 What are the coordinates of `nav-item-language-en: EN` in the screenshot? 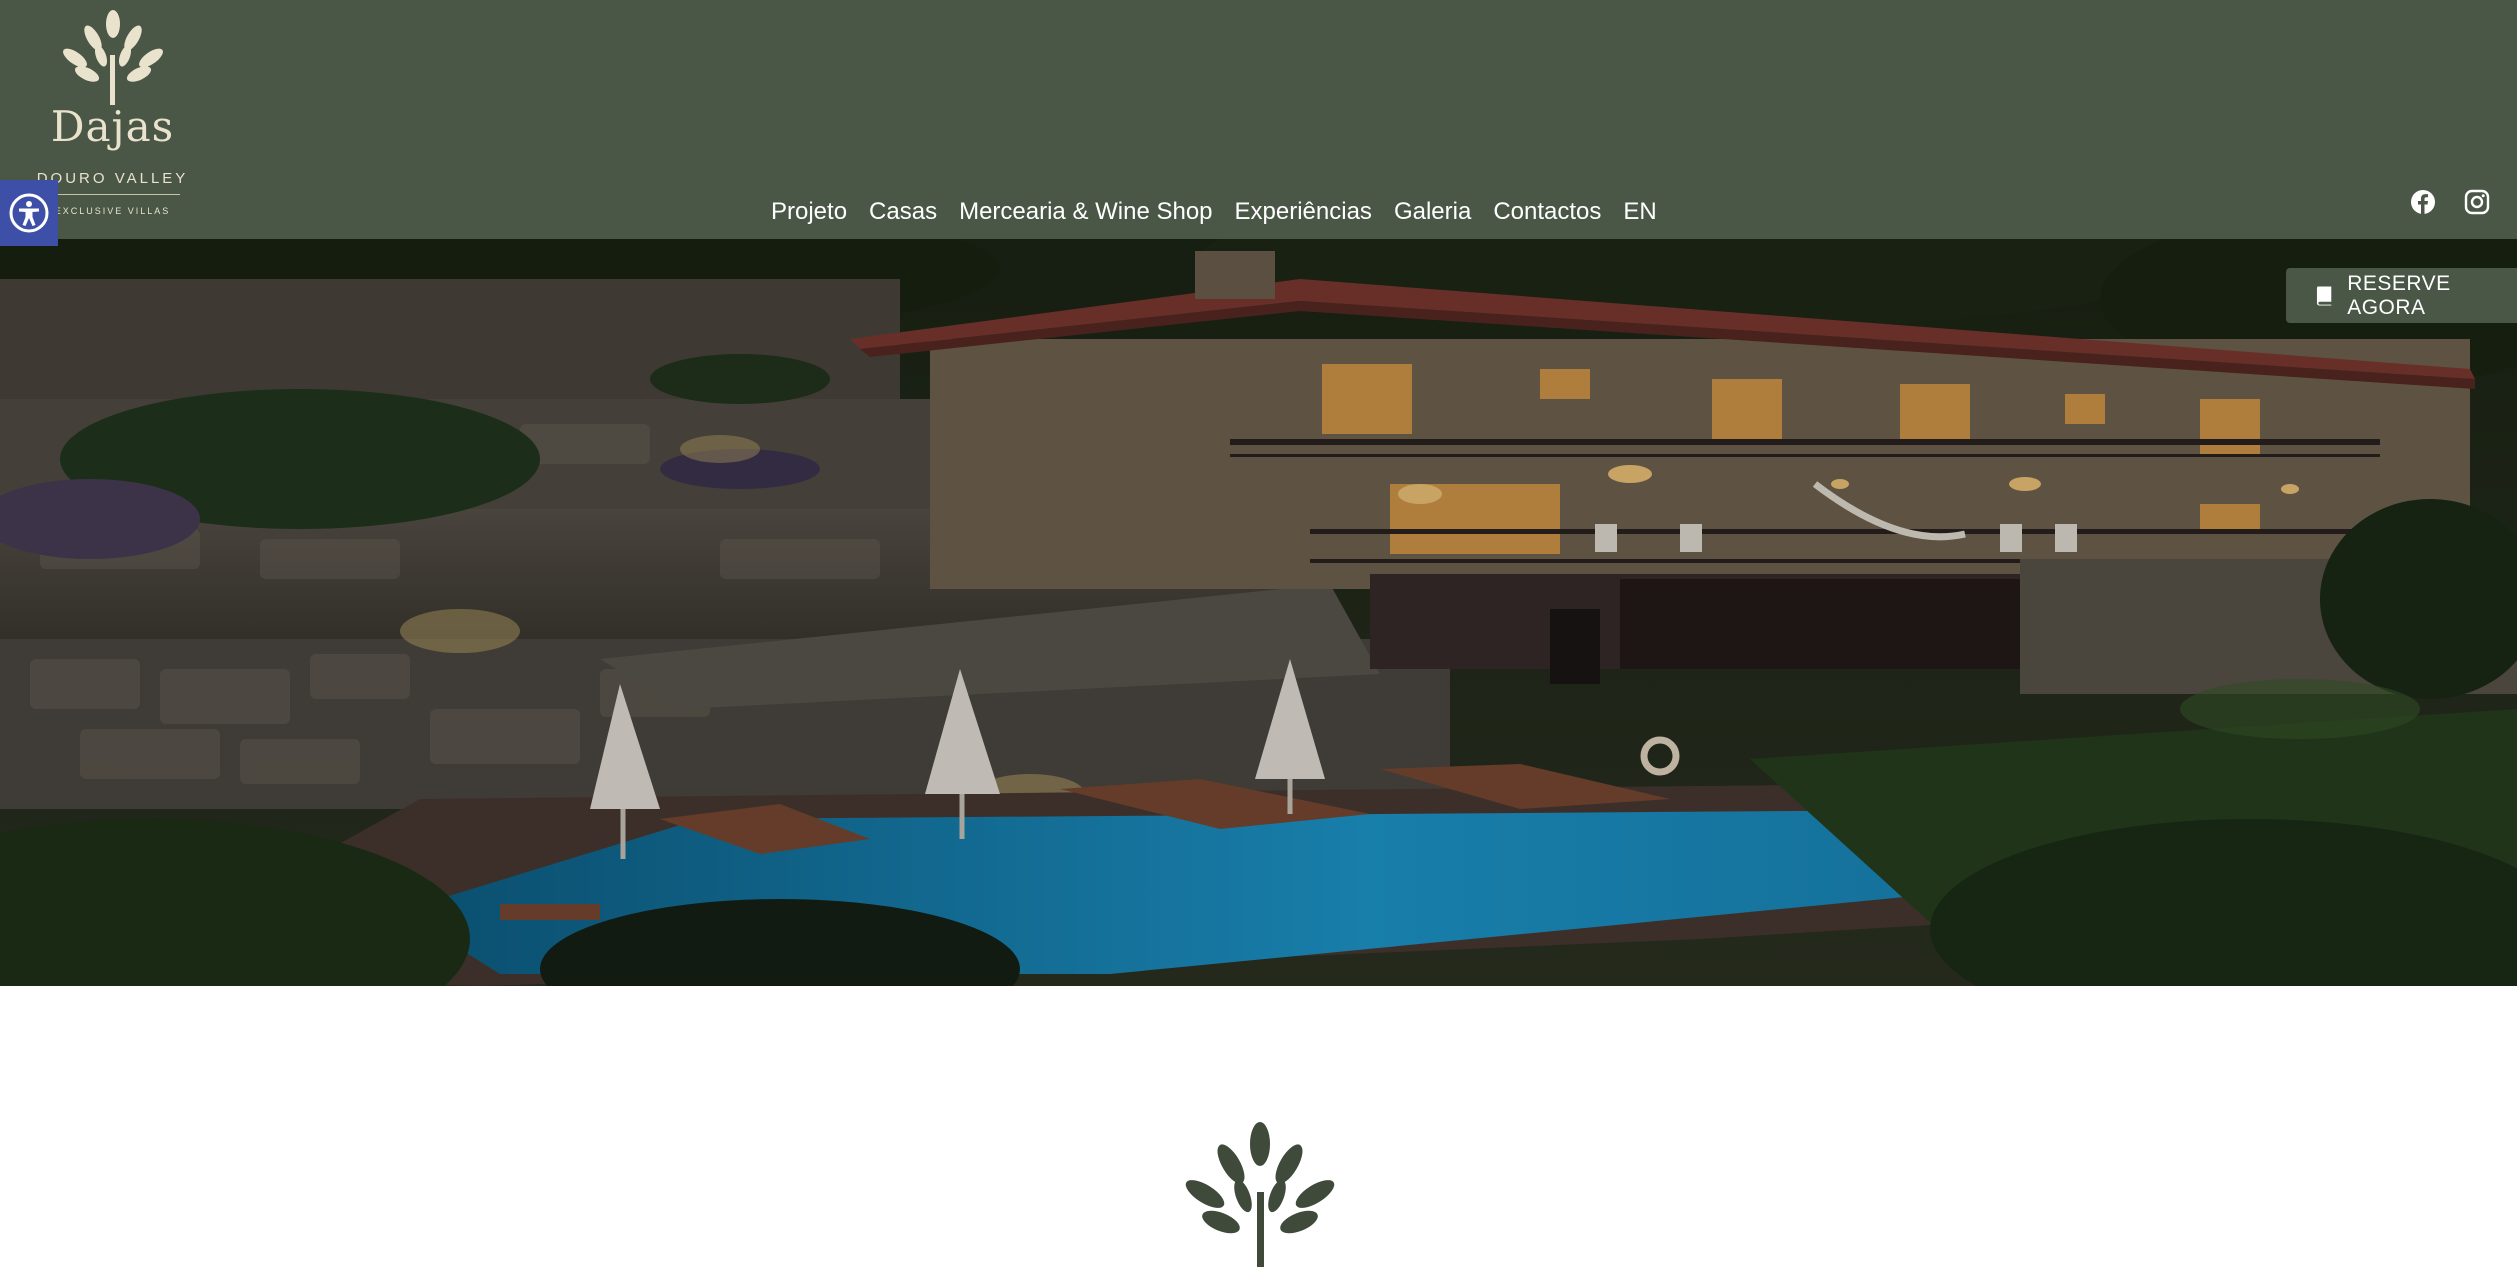 It's located at (1639, 212).